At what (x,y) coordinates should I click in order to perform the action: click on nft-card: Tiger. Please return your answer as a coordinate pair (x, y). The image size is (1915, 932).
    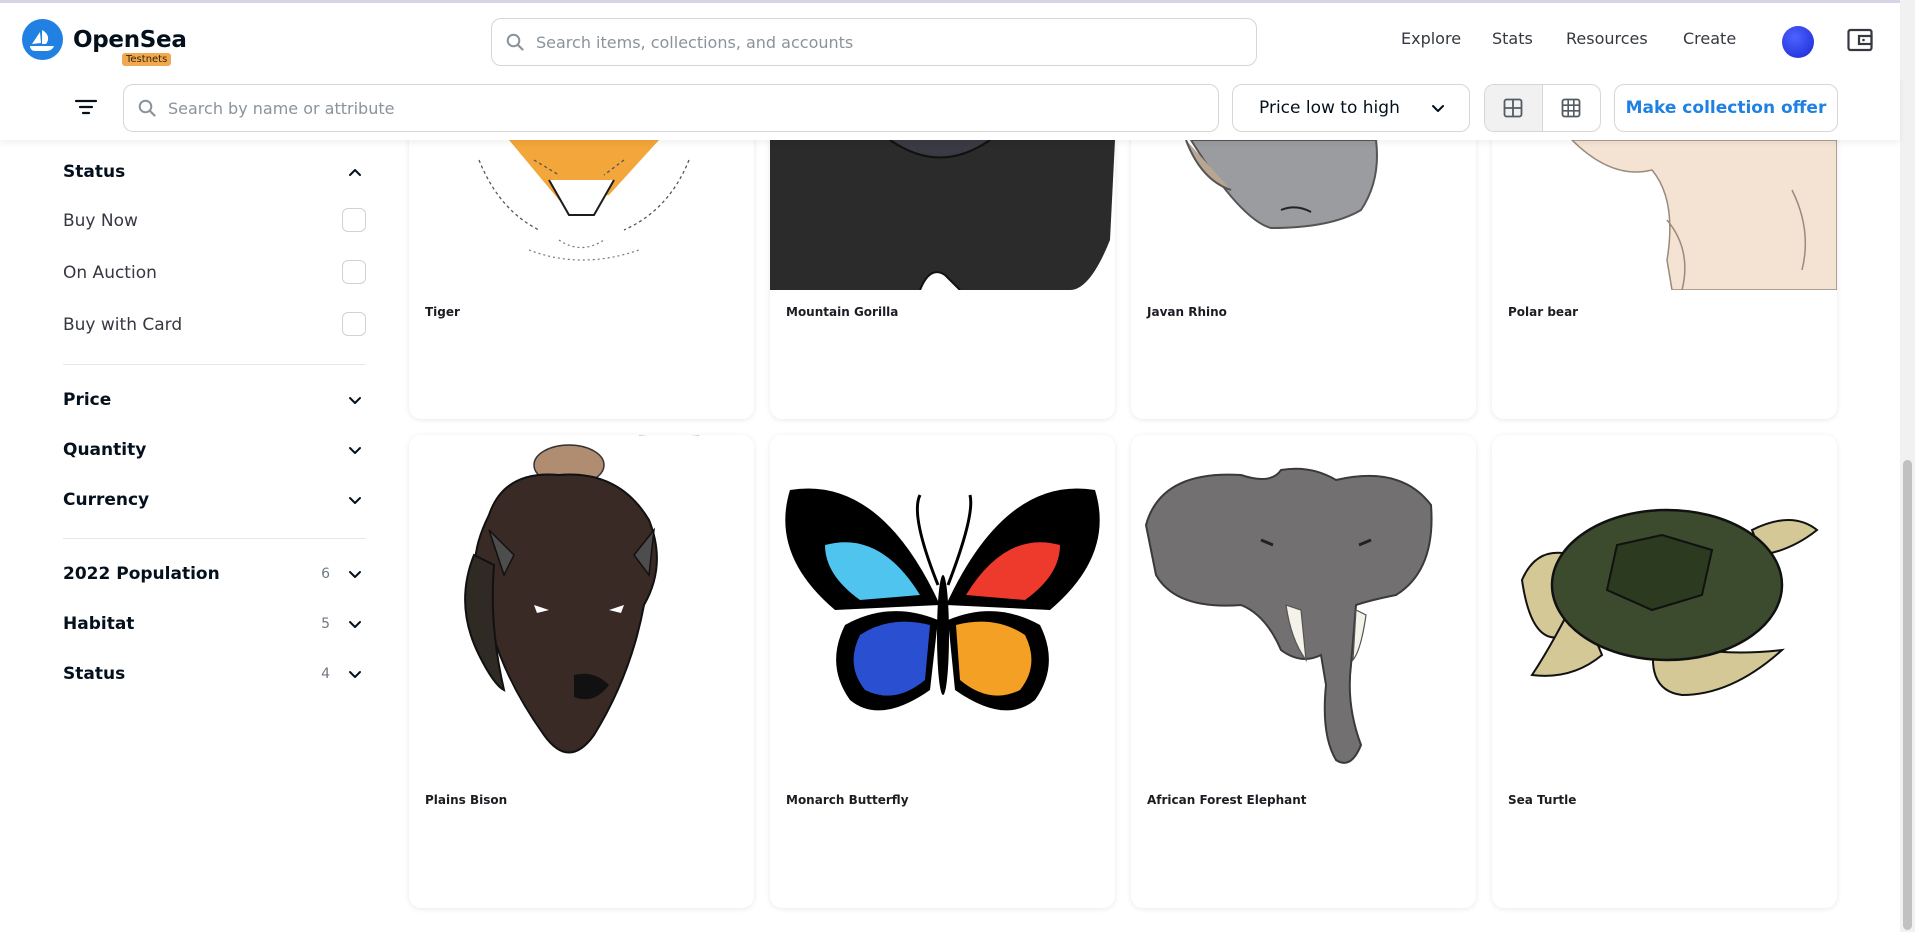
    Looking at the image, I should click on (581, 259).